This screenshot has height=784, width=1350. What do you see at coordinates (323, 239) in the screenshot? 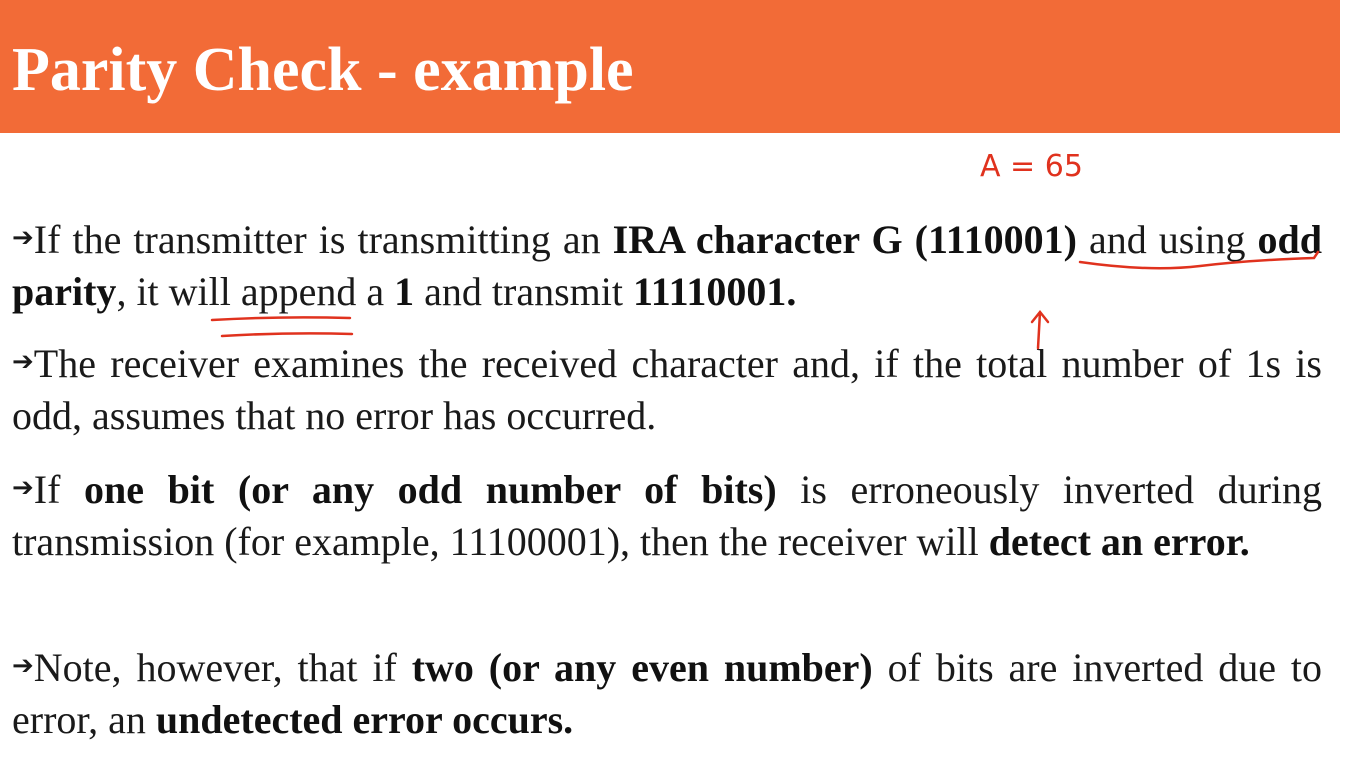
I see `text: If the transmitter is transmitting an` at bounding box center [323, 239].